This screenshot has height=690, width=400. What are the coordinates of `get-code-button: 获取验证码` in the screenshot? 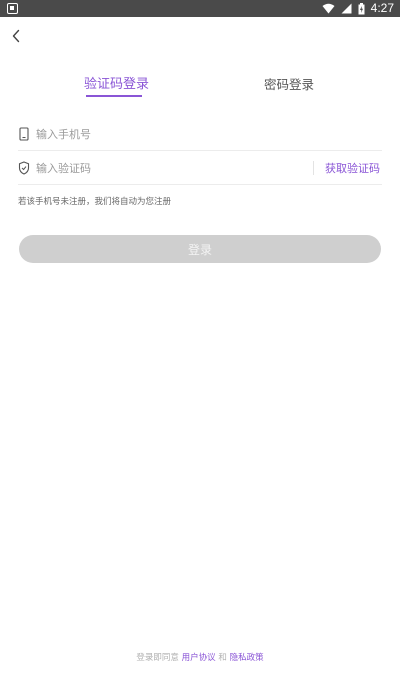 It's located at (352, 168).